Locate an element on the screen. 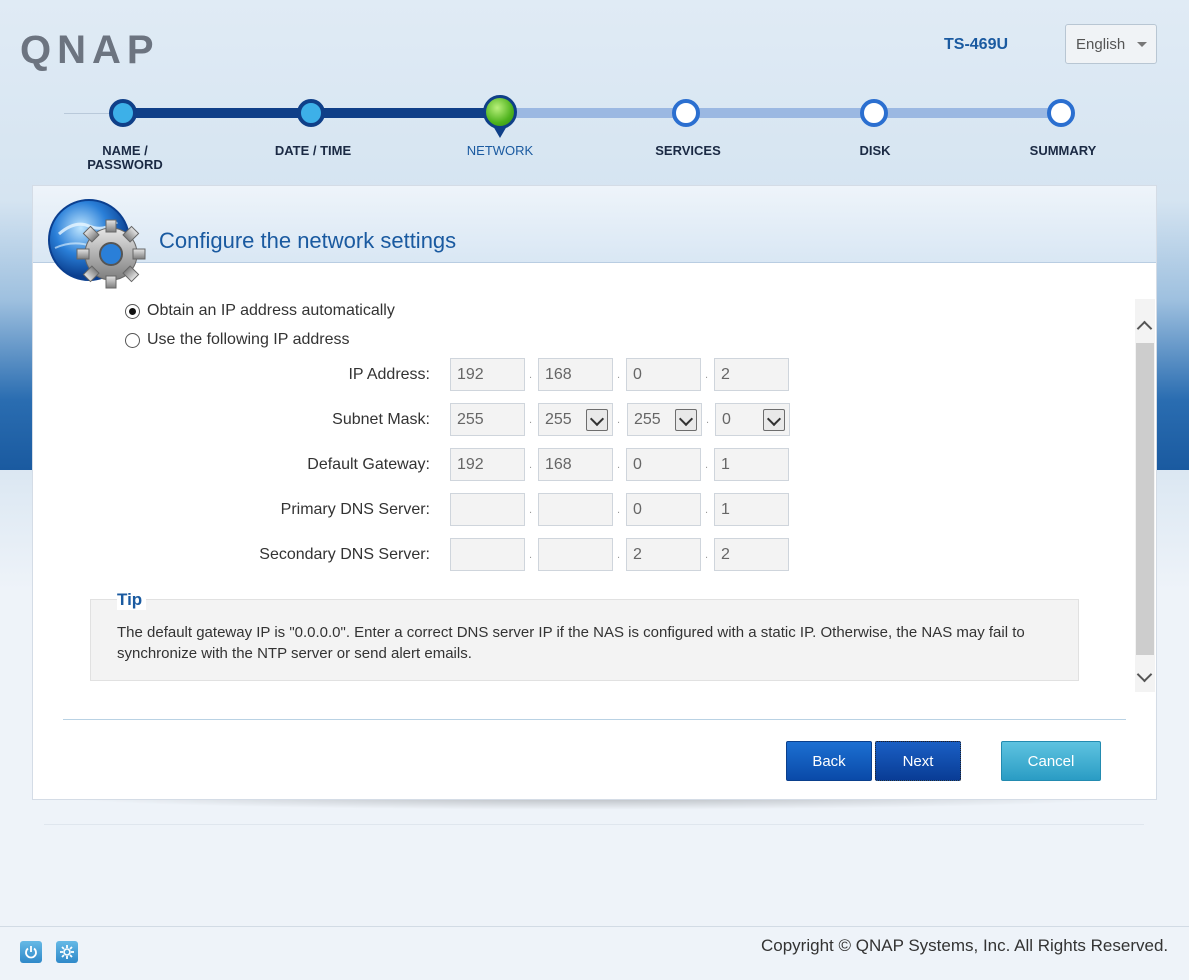  step-dot-services is located at coordinates (686, 113).